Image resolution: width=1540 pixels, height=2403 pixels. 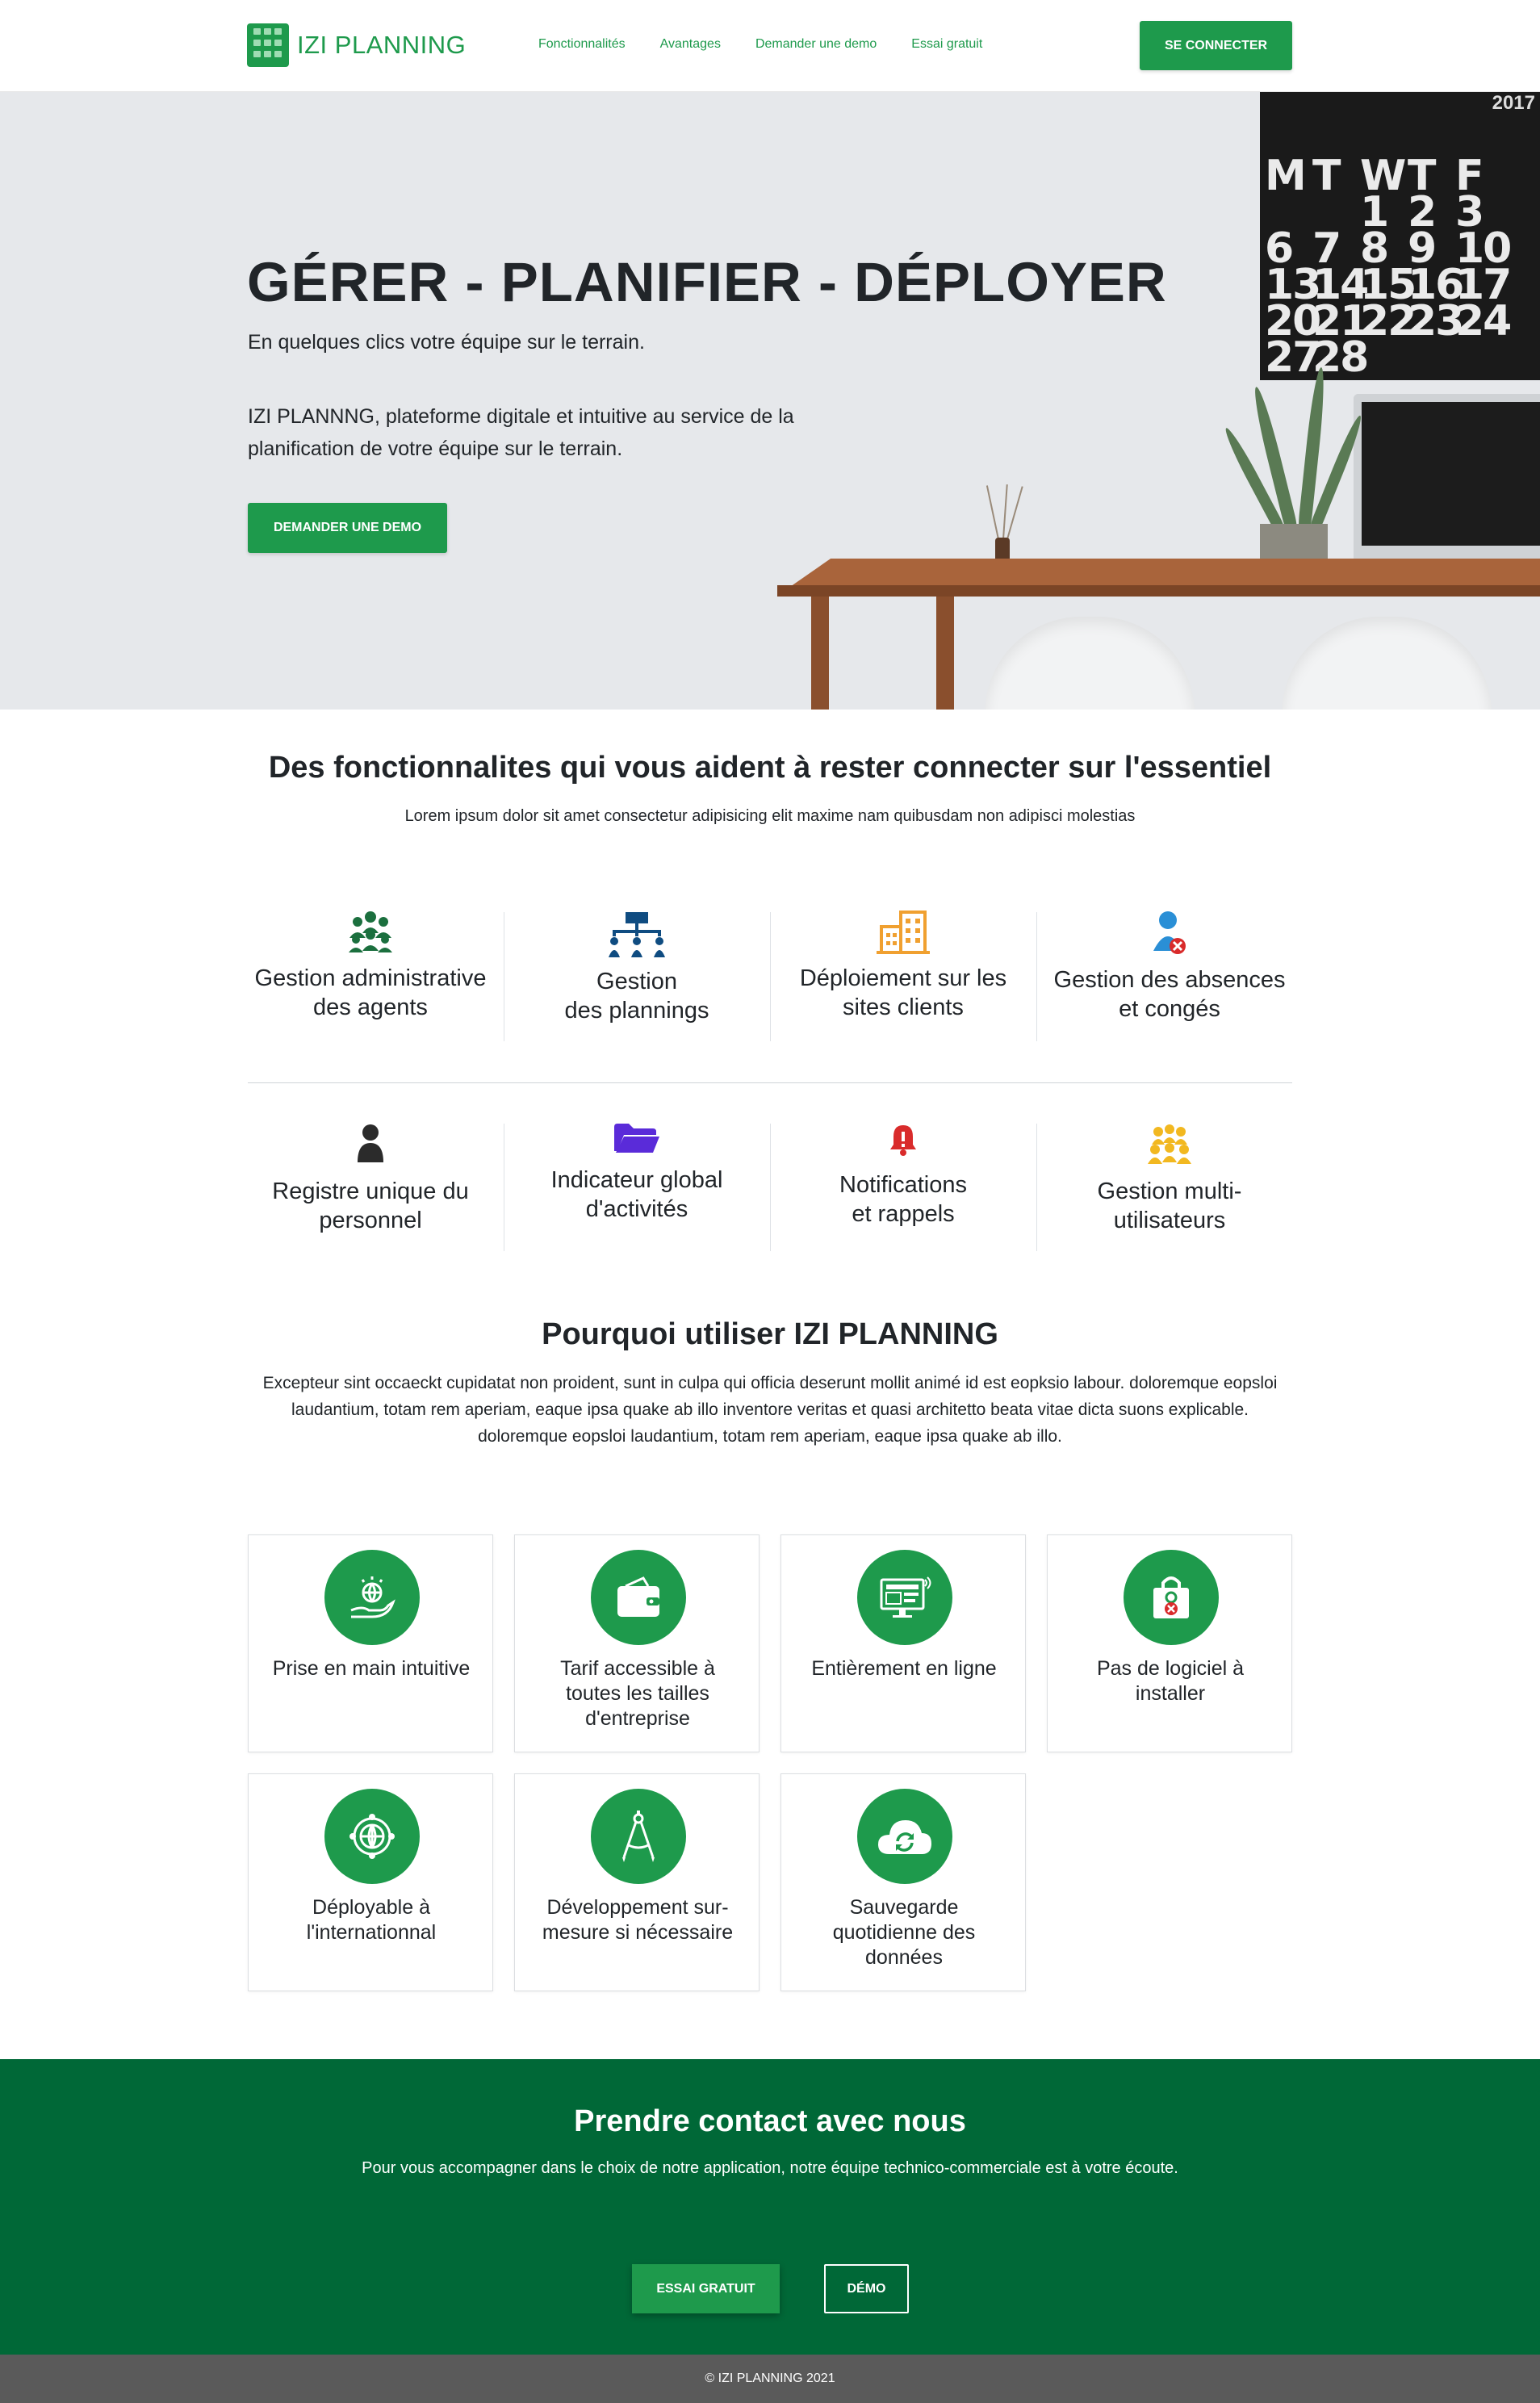 What do you see at coordinates (1513, 103) in the screenshot?
I see `calendar-year: 2017` at bounding box center [1513, 103].